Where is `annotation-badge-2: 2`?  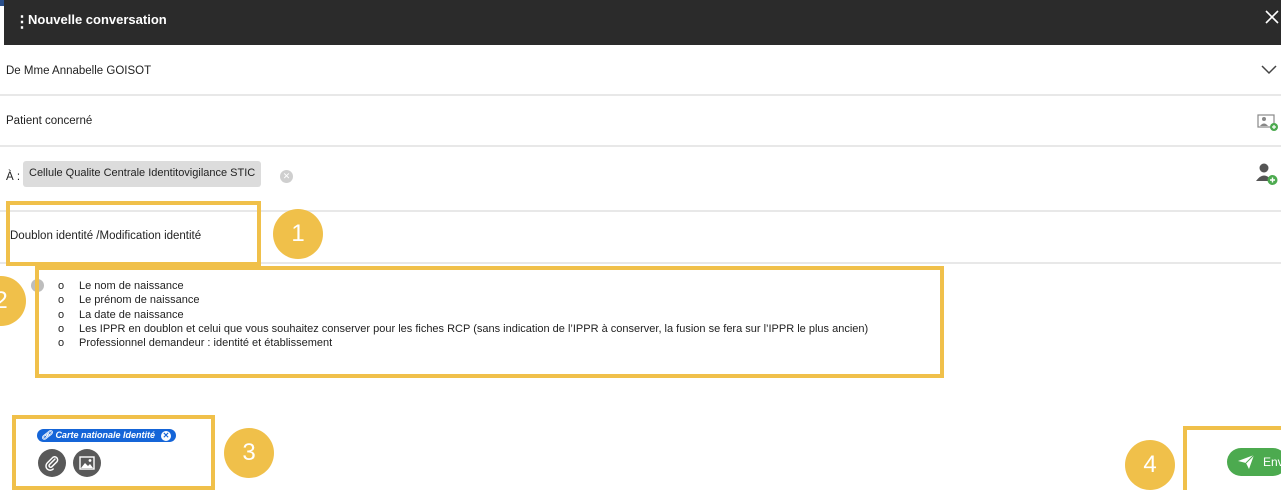
annotation-badge-2: 2 is located at coordinates (13, 301).